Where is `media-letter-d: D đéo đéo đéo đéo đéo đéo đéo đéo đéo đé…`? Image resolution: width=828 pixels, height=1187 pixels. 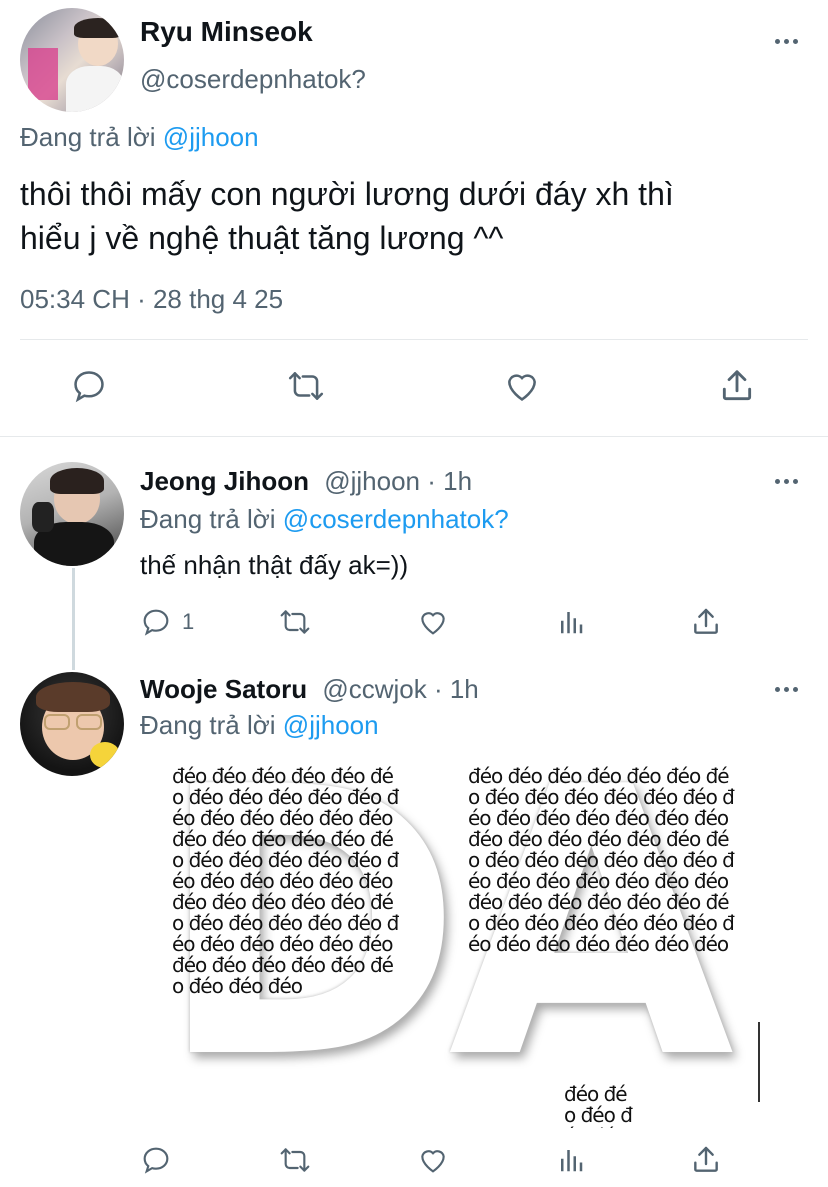
media-letter-d: D đéo đéo đéo đéo đéo đéo đéo đéo đéo đé… is located at coordinates (309, 935).